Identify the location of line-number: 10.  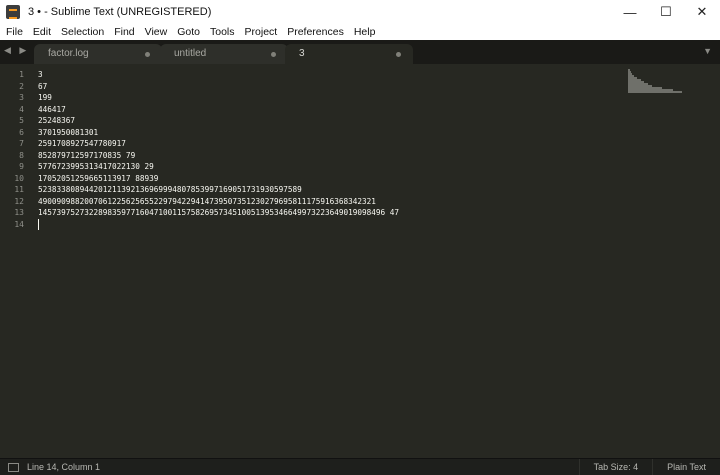
(19, 178).